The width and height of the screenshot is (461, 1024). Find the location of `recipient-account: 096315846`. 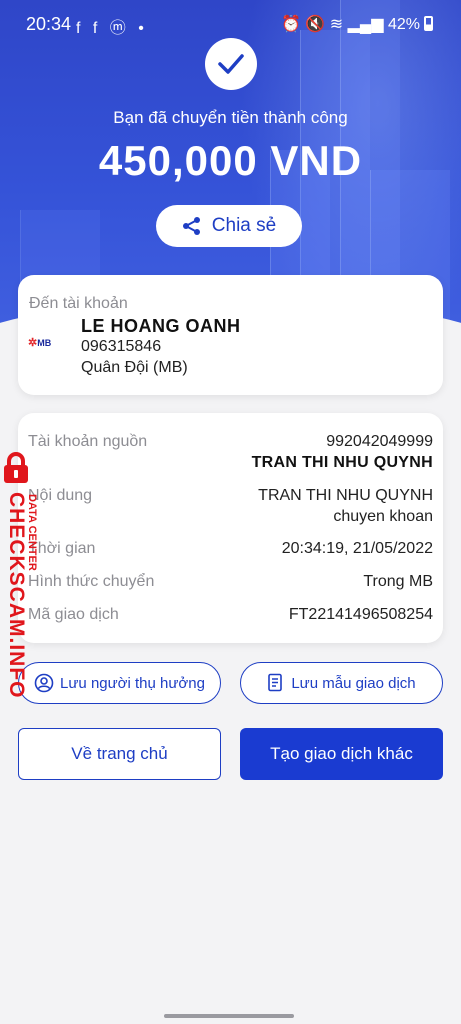

recipient-account: 096315846 is located at coordinates (121, 346).